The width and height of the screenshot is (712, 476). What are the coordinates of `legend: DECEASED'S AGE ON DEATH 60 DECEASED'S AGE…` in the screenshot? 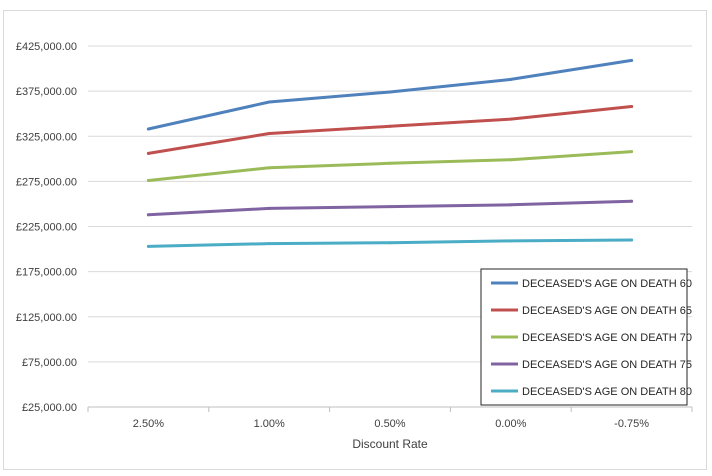 It's located at (586, 337).